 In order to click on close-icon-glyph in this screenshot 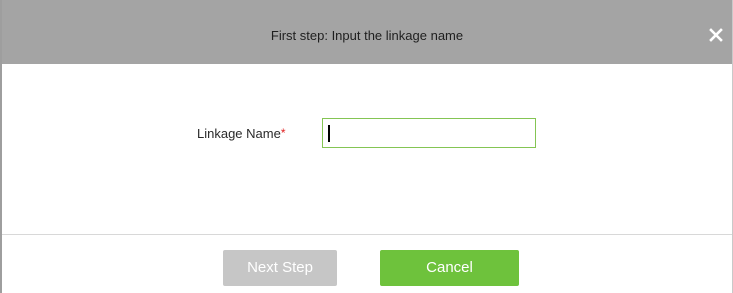, I will do `click(716, 35)`.